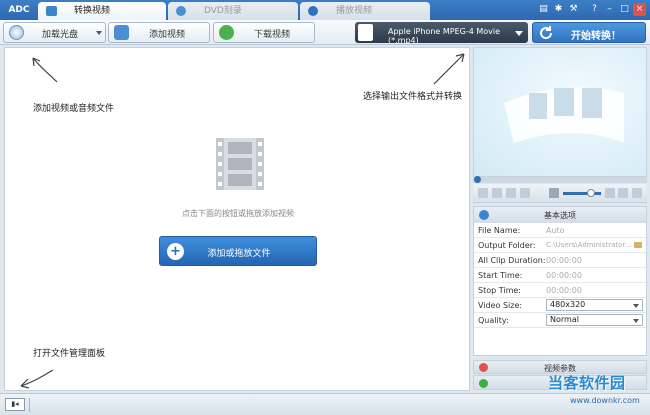  What do you see at coordinates (45, 70) in the screenshot?
I see `arrow-hint-add` at bounding box center [45, 70].